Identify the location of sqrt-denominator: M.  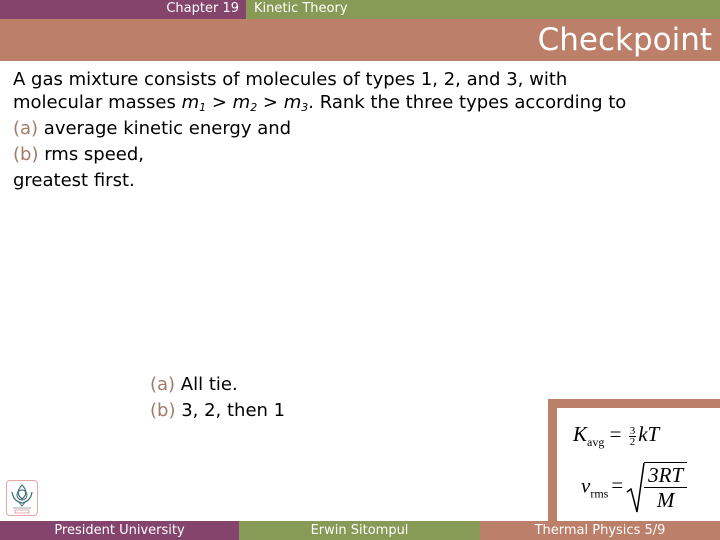
(665, 500).